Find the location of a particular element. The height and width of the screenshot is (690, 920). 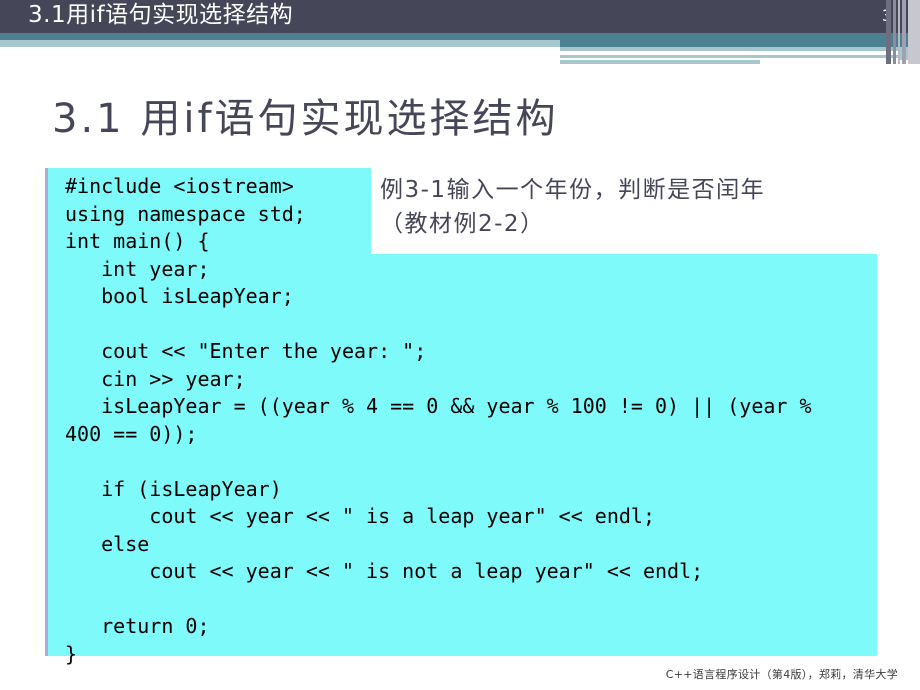

example-callout-text: 例3-1输入一个年份，判断是否闰年 （教材例2-2） is located at coordinates (573, 207).